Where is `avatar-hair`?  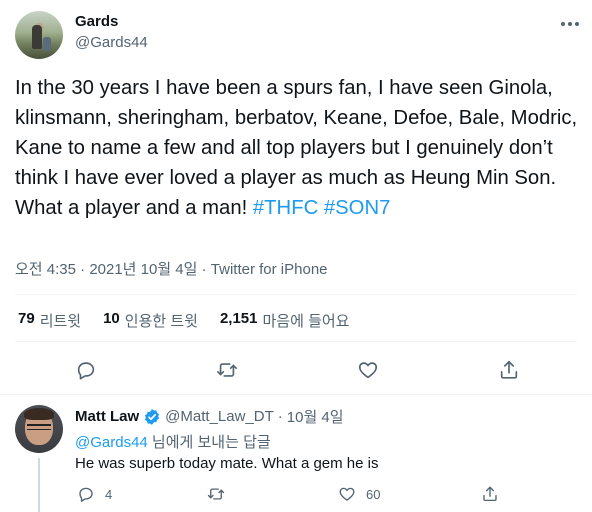
avatar-hair is located at coordinates (39, 414).